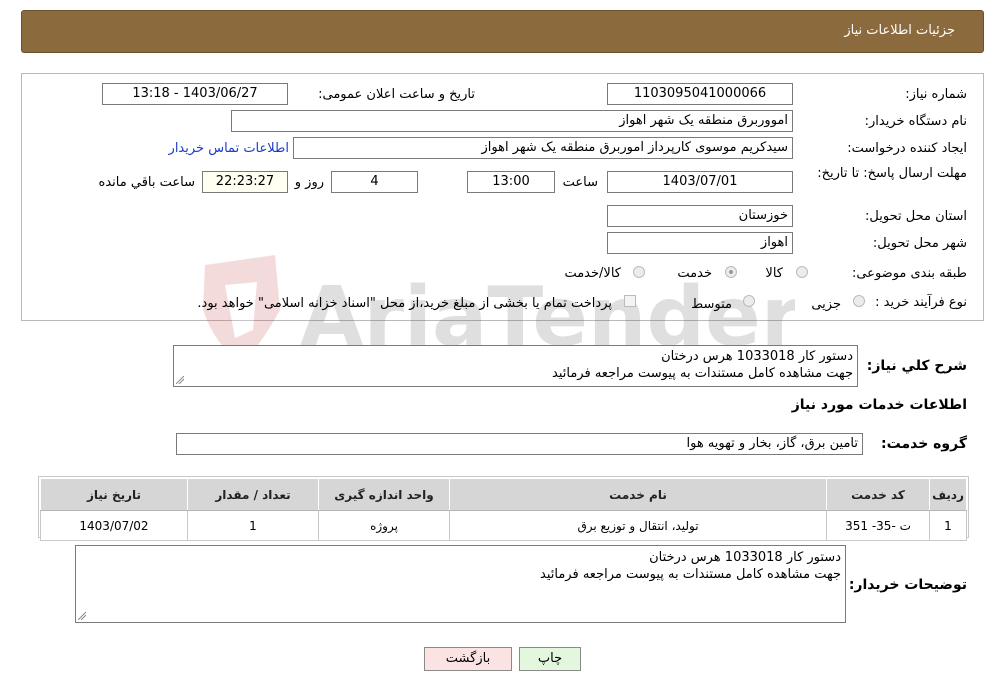  I want to click on cell-unit: پروژه, so click(384, 525).